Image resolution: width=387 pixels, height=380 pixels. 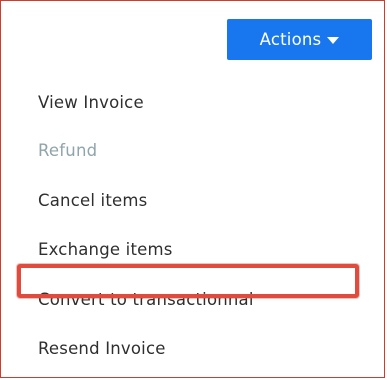 I want to click on menu-item-cancel-items: Cancel items, so click(x=92, y=201).